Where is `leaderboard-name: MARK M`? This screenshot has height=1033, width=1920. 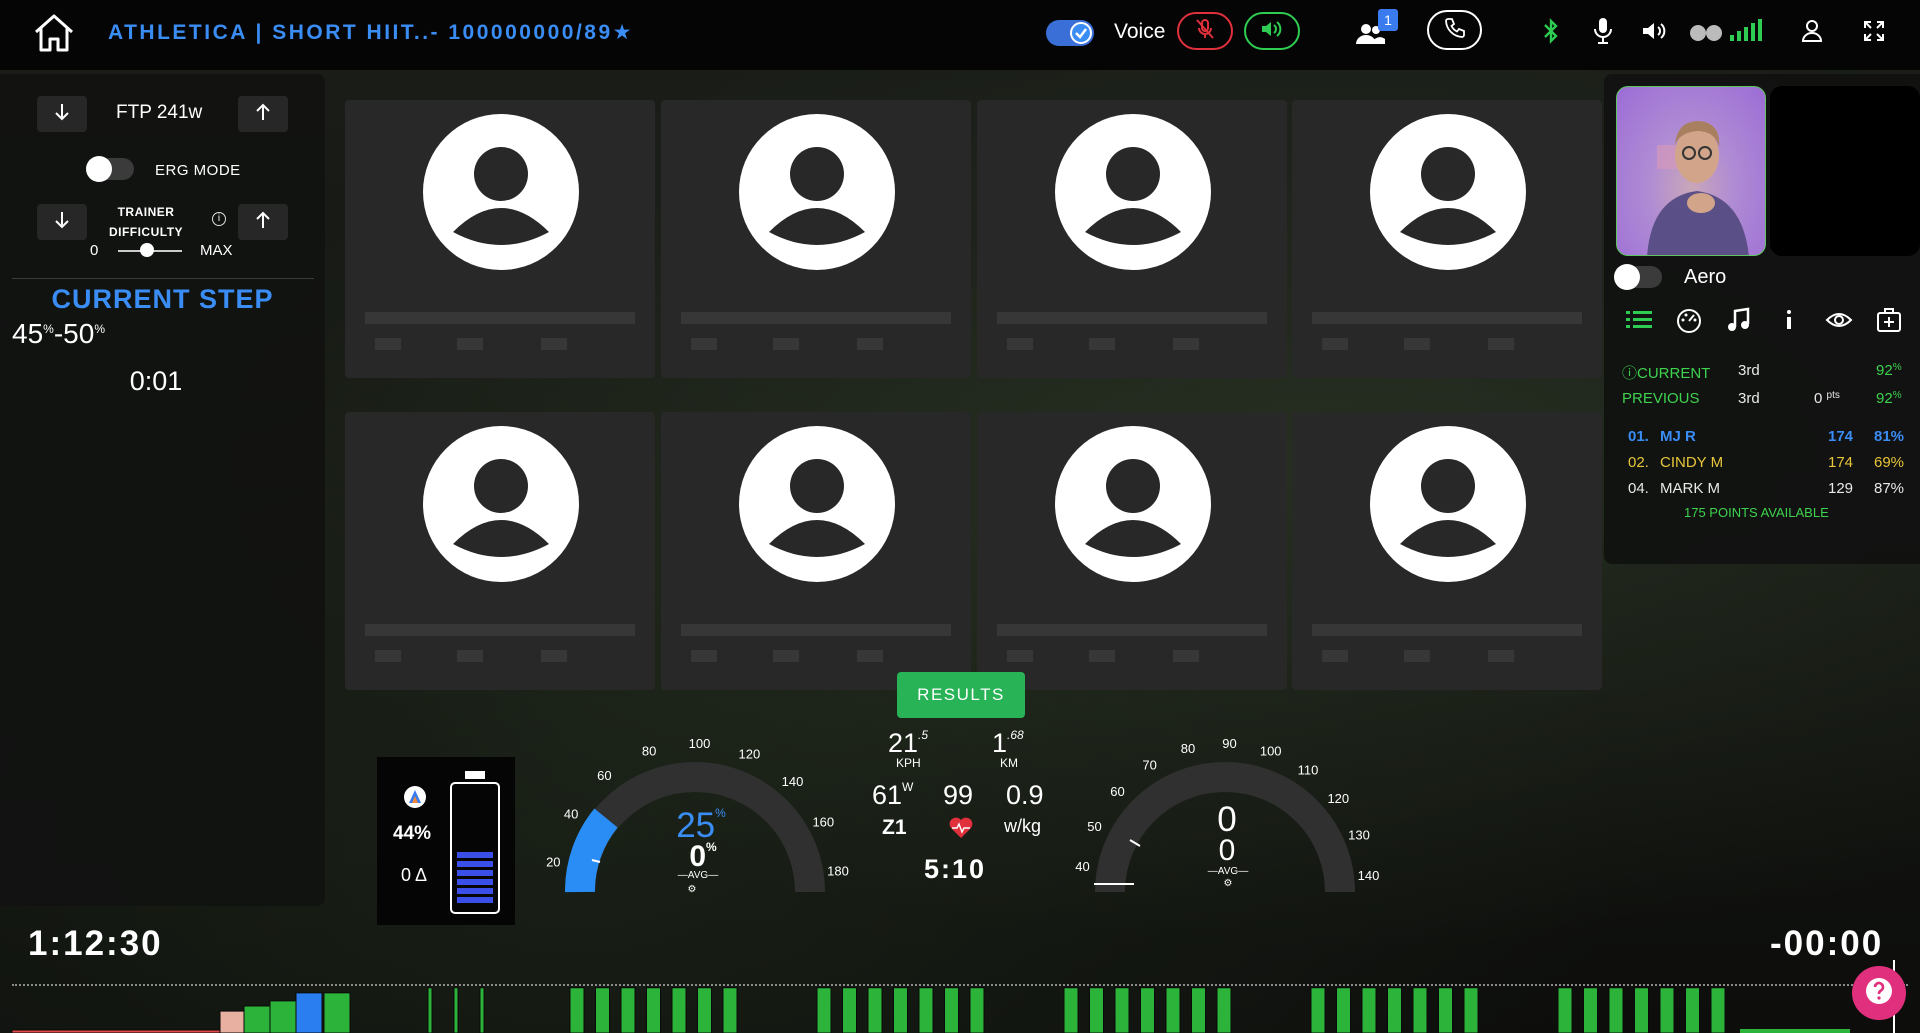
leaderboard-name: MARK M is located at coordinates (1690, 488).